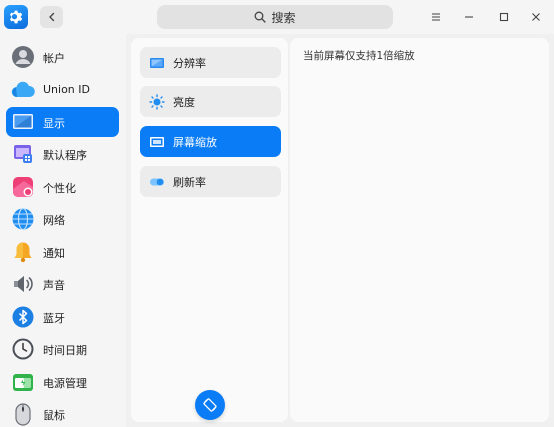 The height and width of the screenshot is (427, 554). Describe the element at coordinates (157, 182) in the screenshot. I see `refresh-rate-toggle-icon` at that location.